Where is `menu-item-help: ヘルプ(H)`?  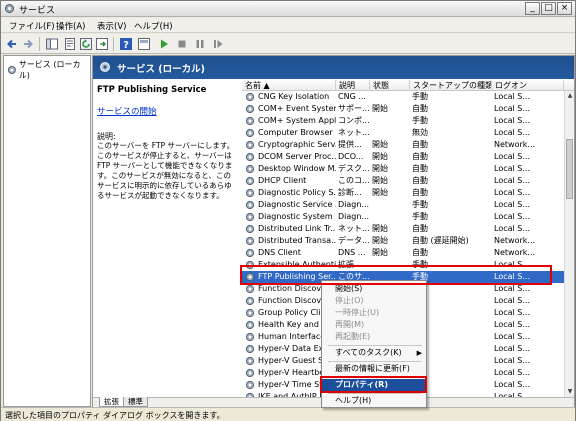 menu-item-help: ヘルプ(H) is located at coordinates (374, 401).